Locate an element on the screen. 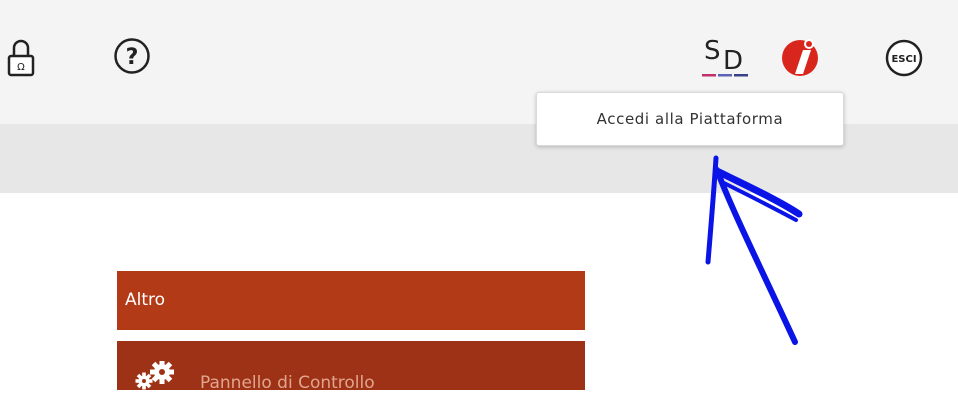 The image size is (958, 393). svg-text: ESCI is located at coordinates (903, 59).